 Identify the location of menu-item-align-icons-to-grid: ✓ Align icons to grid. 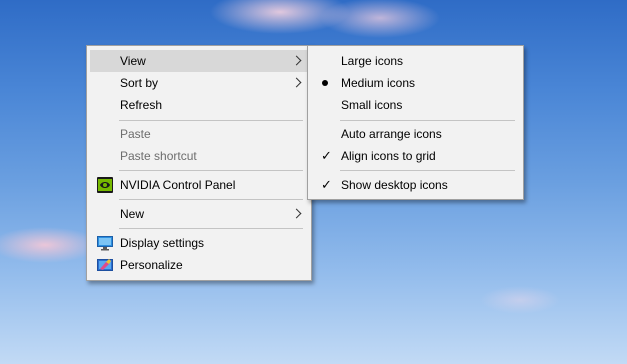
(415, 156).